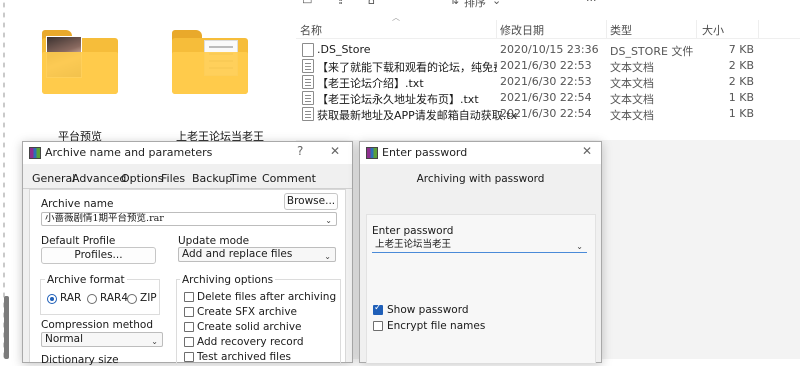 The image size is (800, 366). I want to click on help-button: ?, so click(300, 151).